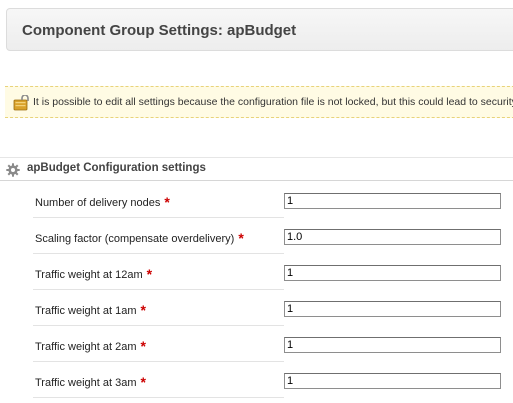 Image resolution: width=513 pixels, height=403 pixels. I want to click on gear-icon, so click(13, 170).